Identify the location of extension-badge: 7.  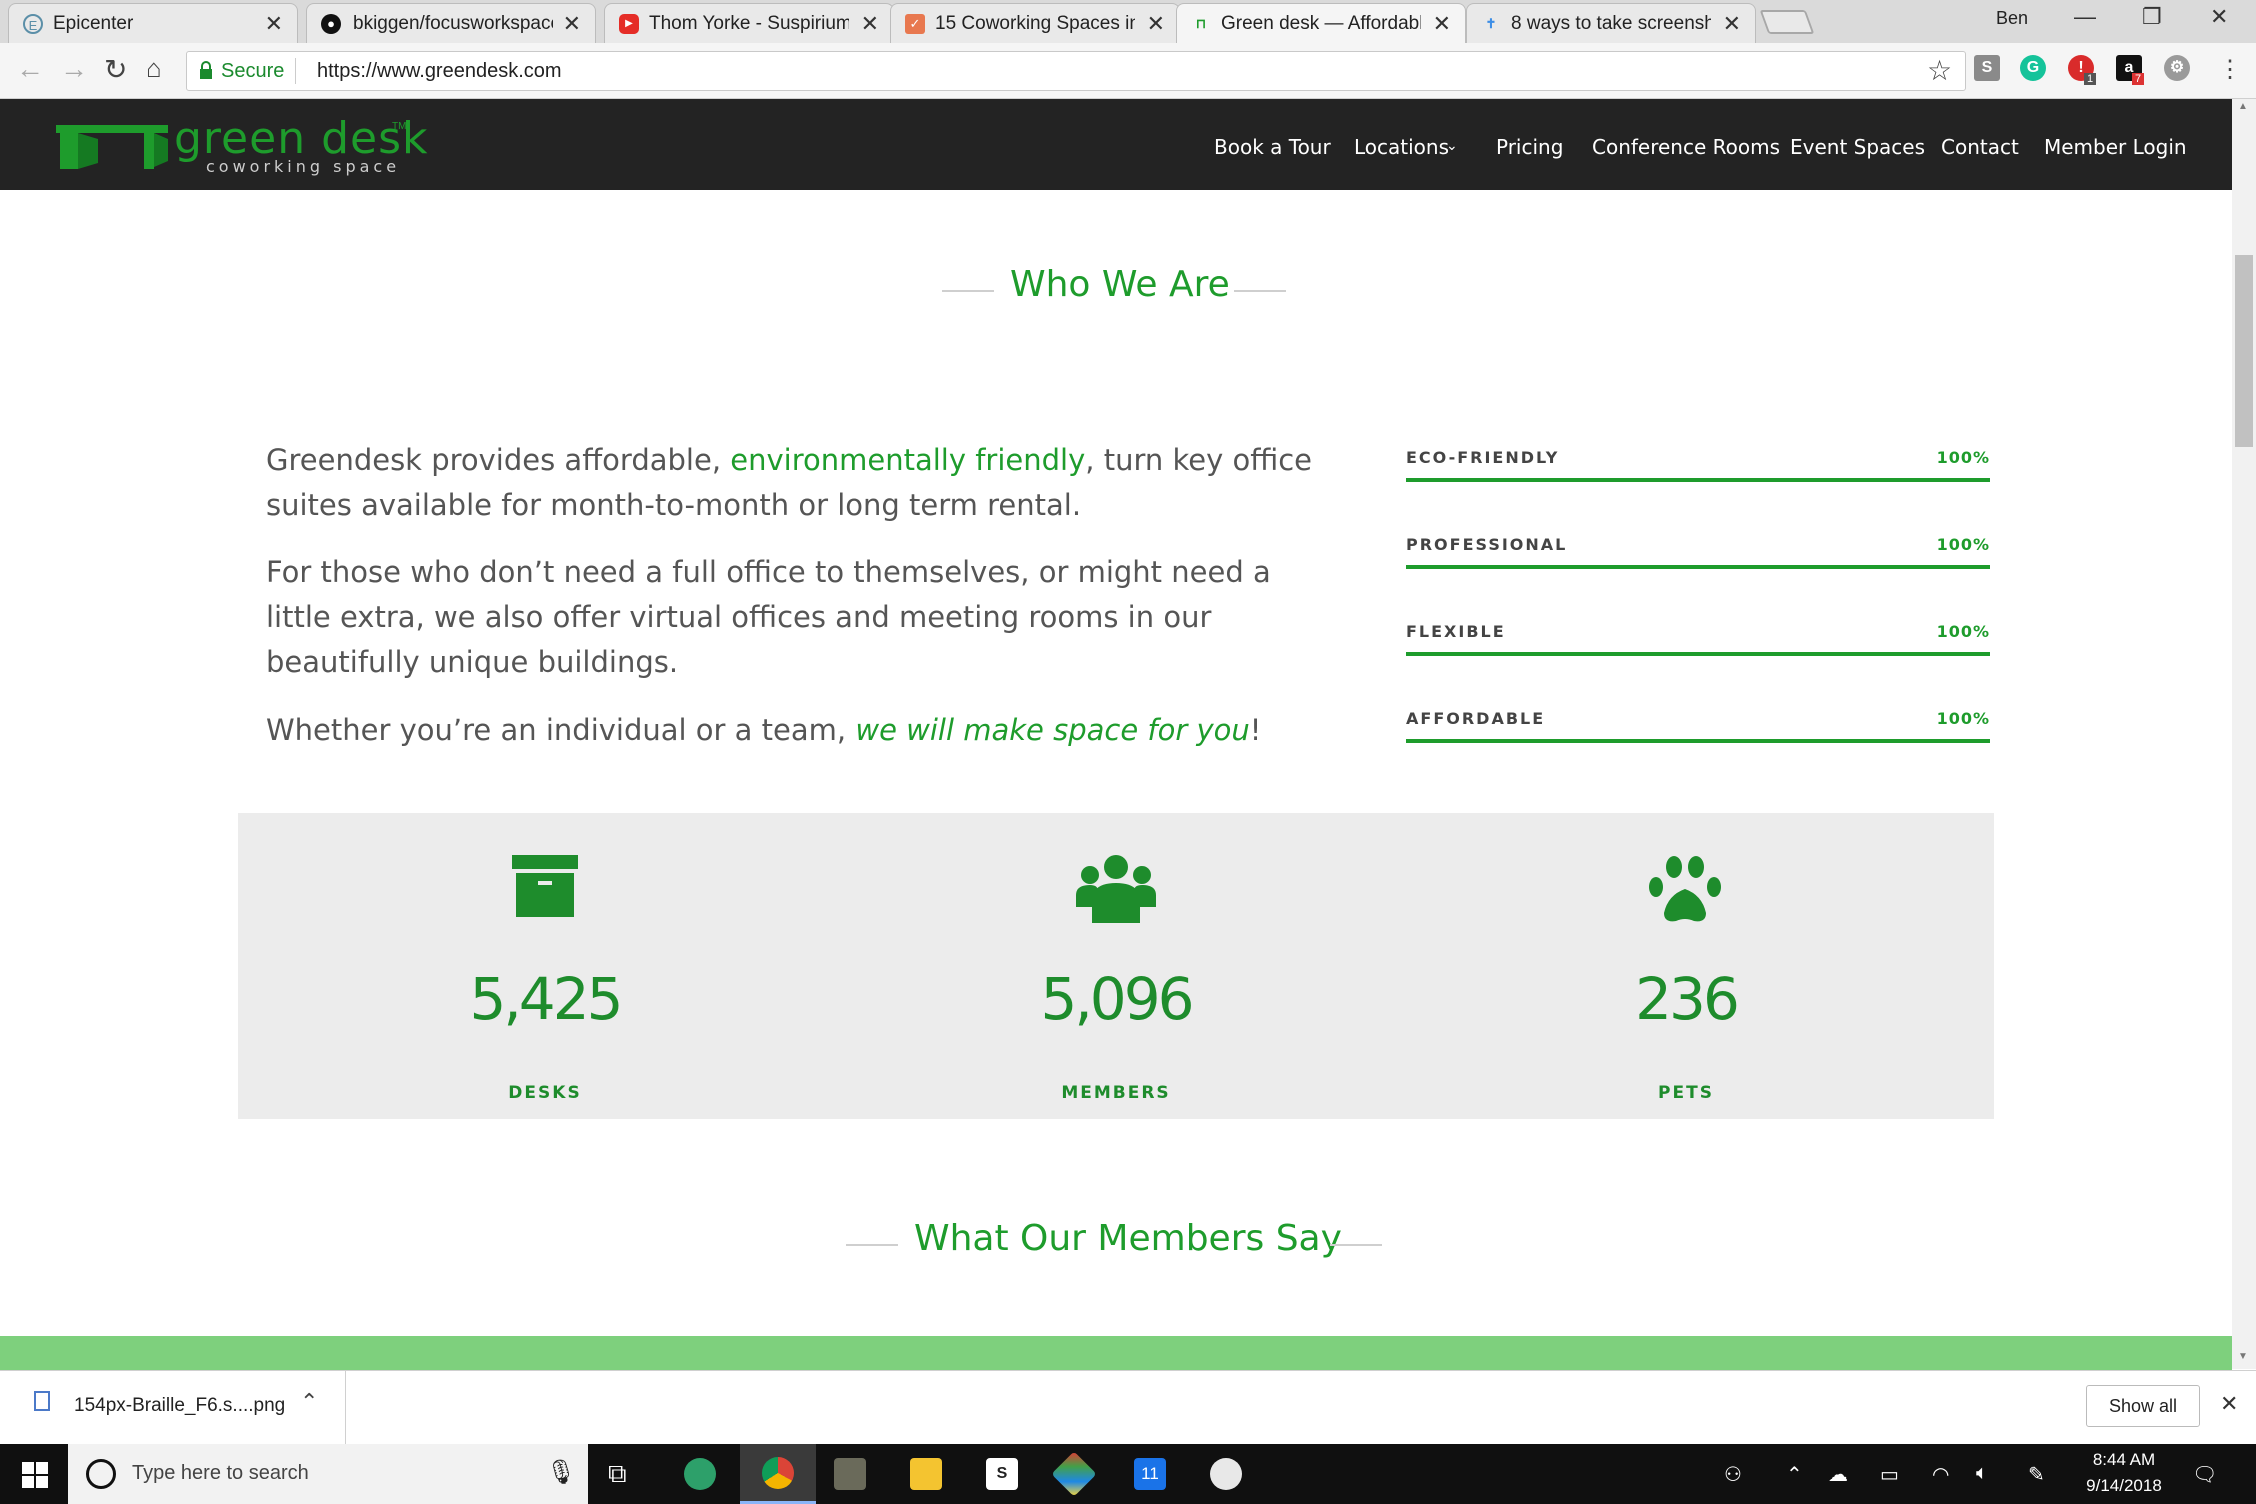
(2138, 79).